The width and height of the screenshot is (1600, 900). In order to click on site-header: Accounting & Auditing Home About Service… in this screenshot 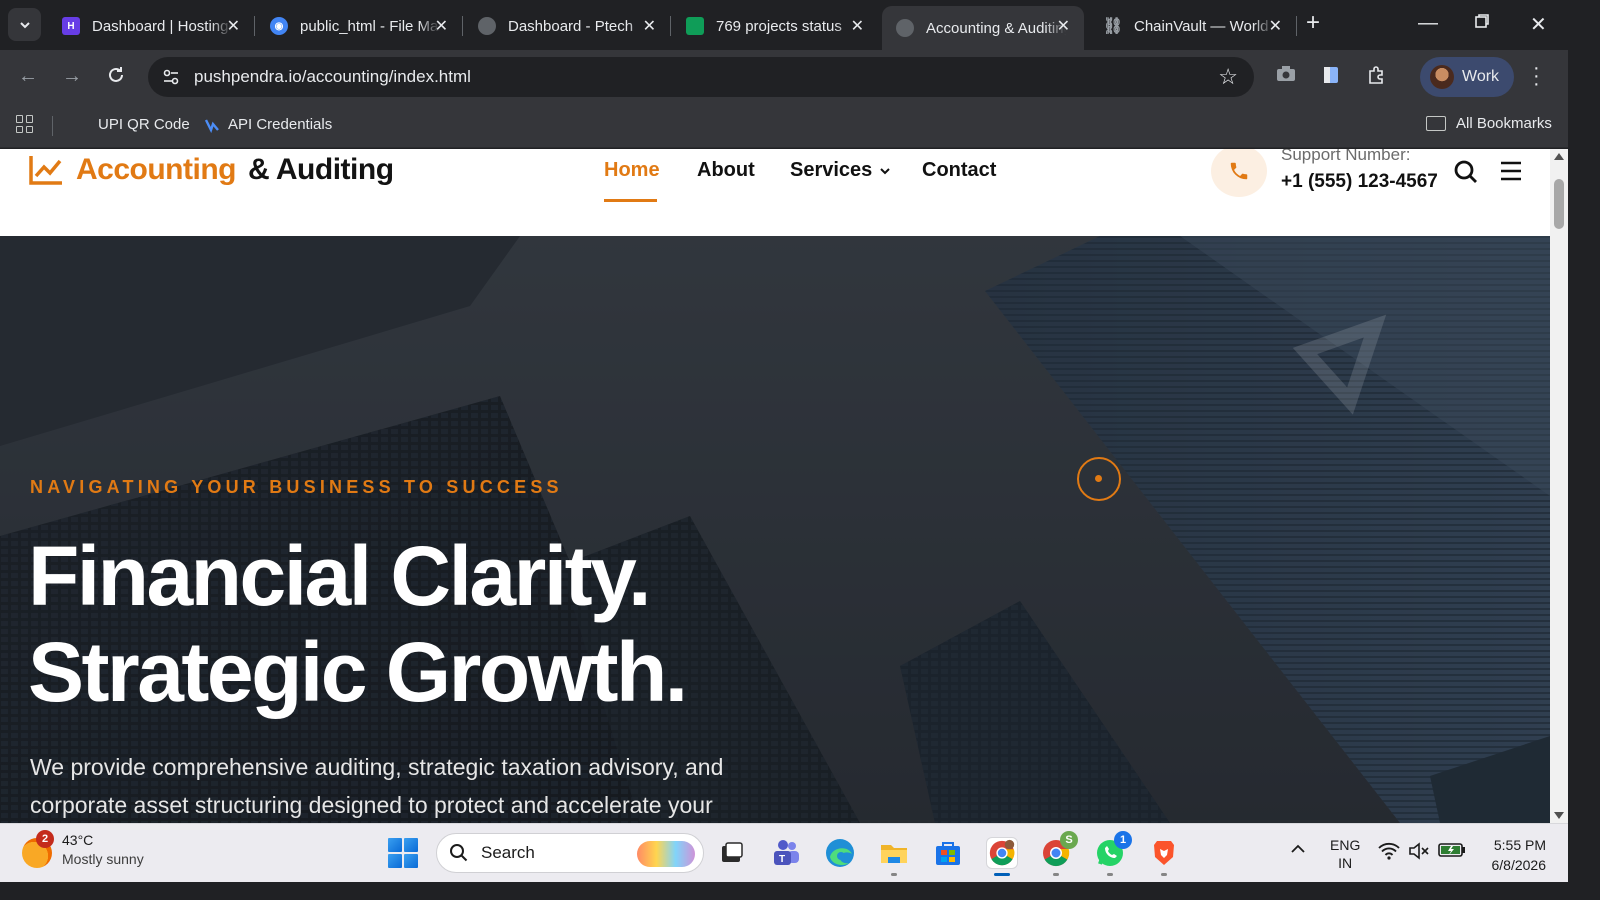, I will do `click(775, 192)`.